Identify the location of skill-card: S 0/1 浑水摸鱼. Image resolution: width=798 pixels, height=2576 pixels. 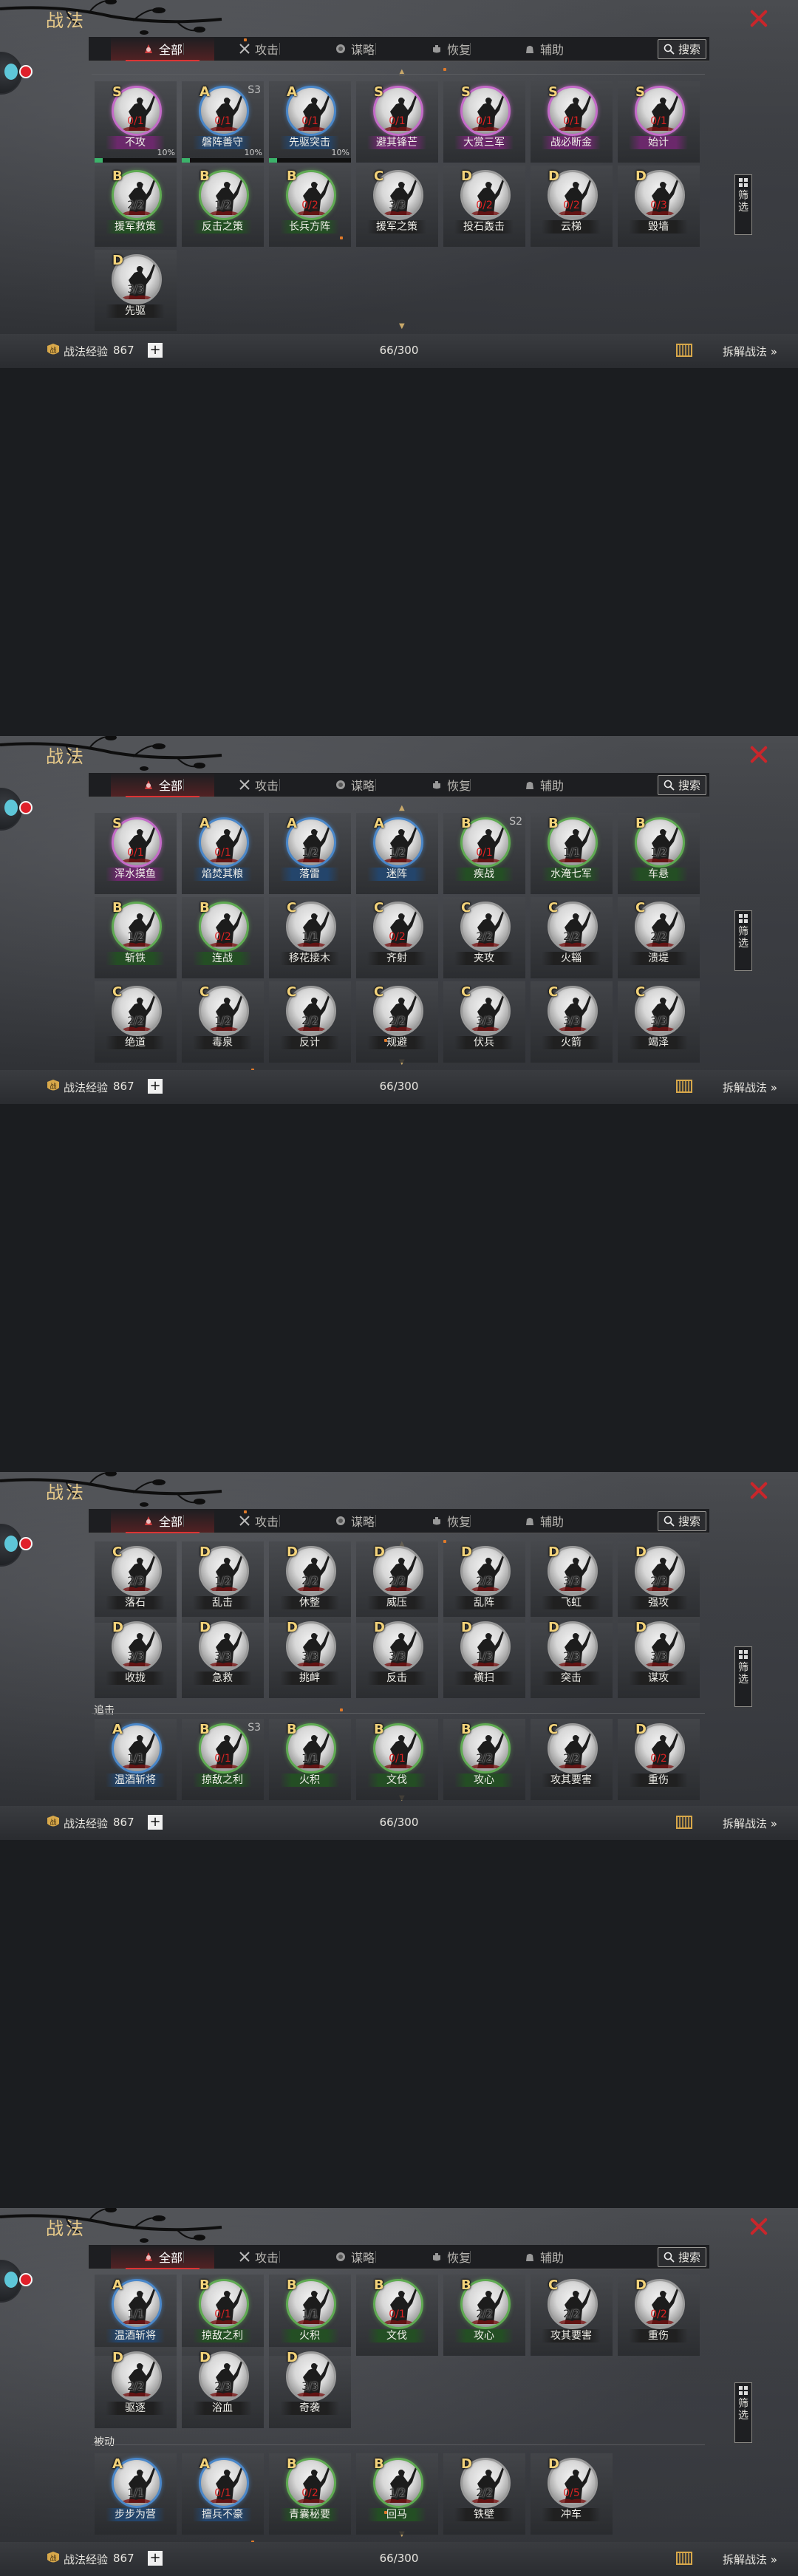
(136, 853).